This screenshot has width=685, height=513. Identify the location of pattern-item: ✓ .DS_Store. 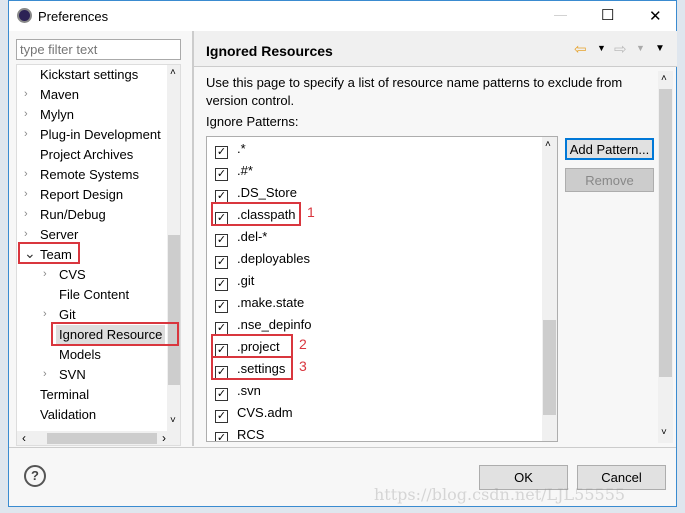
(256, 193).